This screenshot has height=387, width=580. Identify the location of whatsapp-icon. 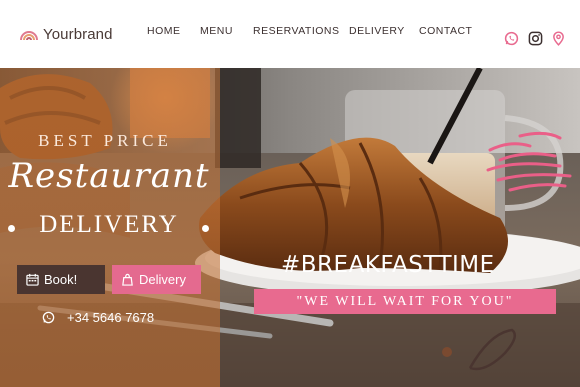
(511, 38).